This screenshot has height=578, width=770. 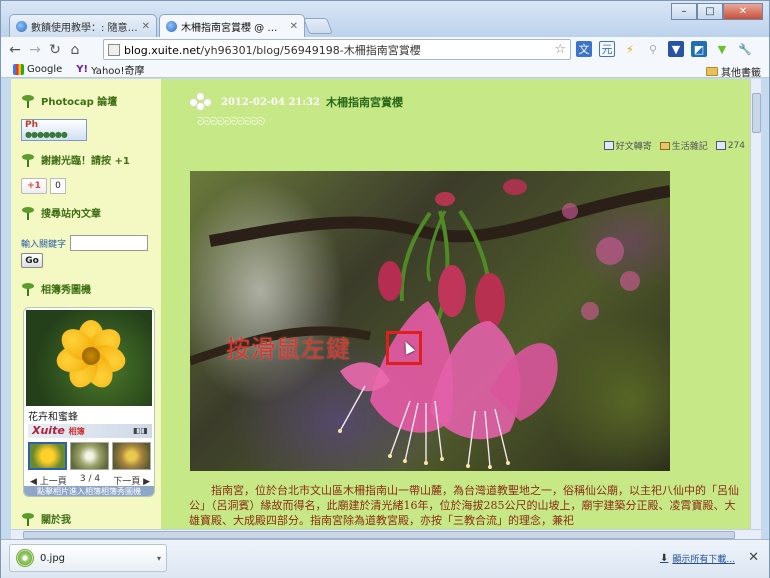 I want to click on category-label: 生活雜記, so click(x=689, y=147).